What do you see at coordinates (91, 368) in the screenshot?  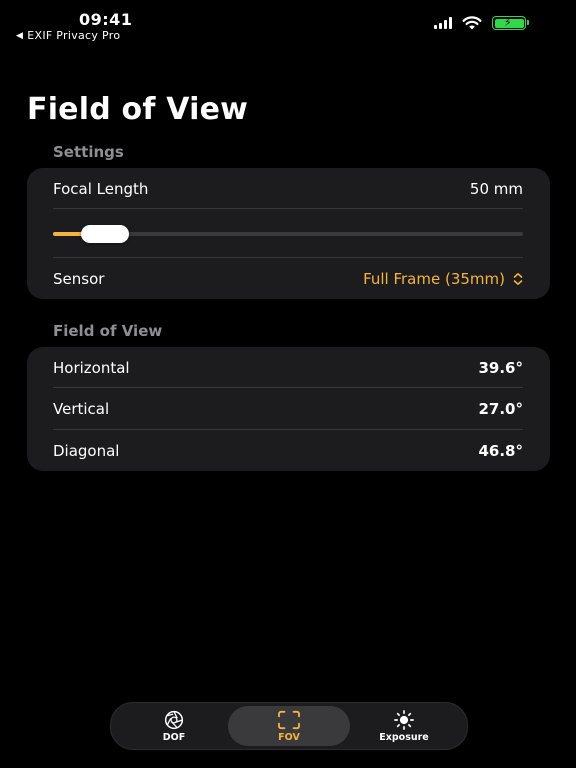 I see `fov-row-label: Horizontal` at bounding box center [91, 368].